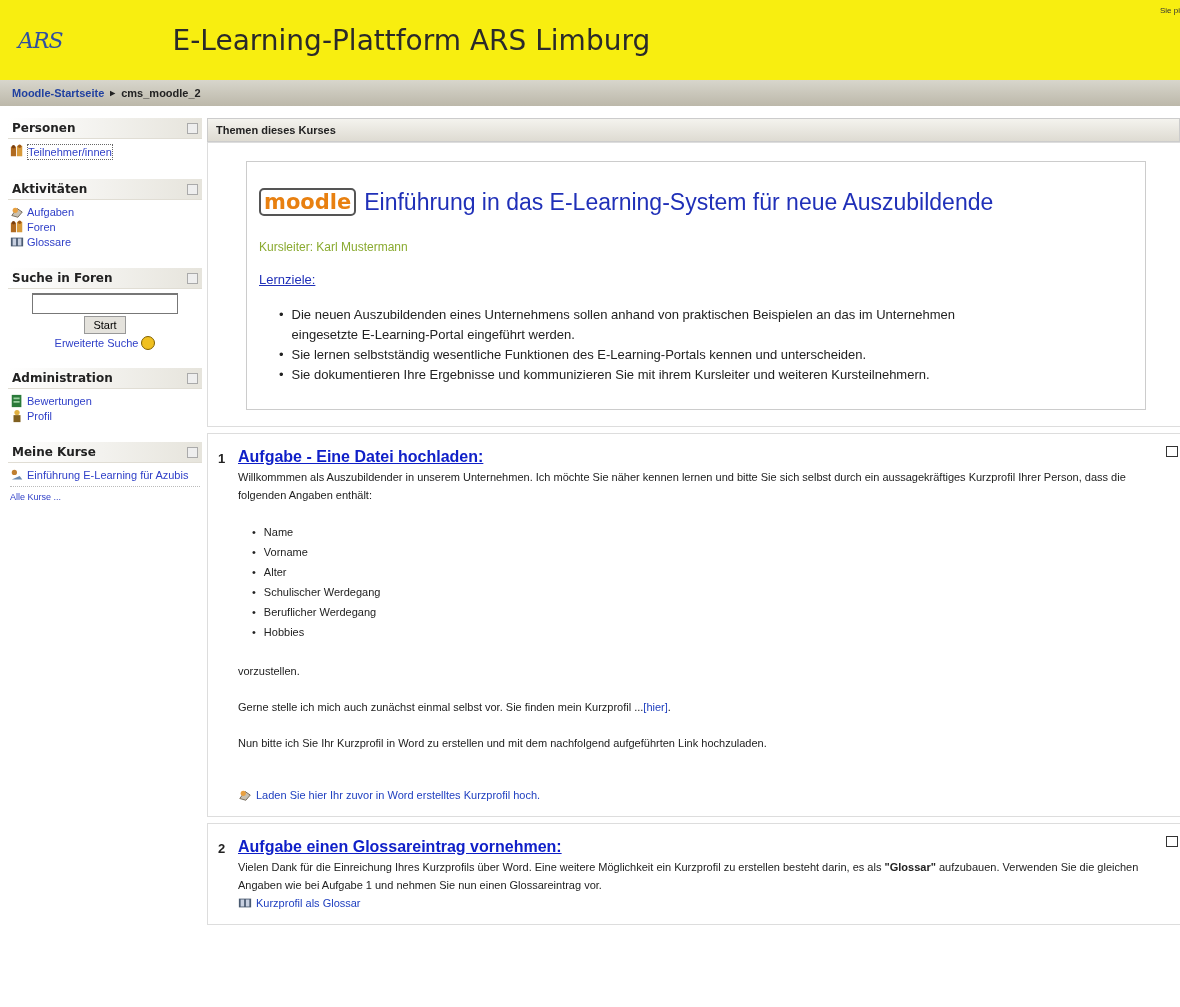  I want to click on sidebar-link: Einführung E-Learning für Azubis, so click(108, 475).